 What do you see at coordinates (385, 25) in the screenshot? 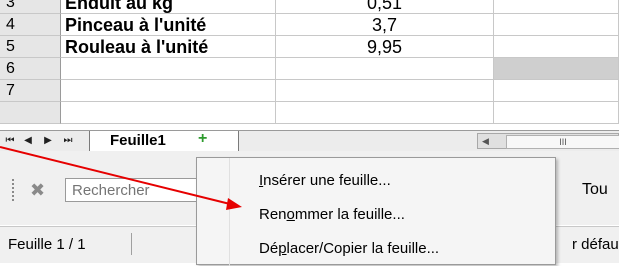
I see `cell-value: 3,7` at bounding box center [385, 25].